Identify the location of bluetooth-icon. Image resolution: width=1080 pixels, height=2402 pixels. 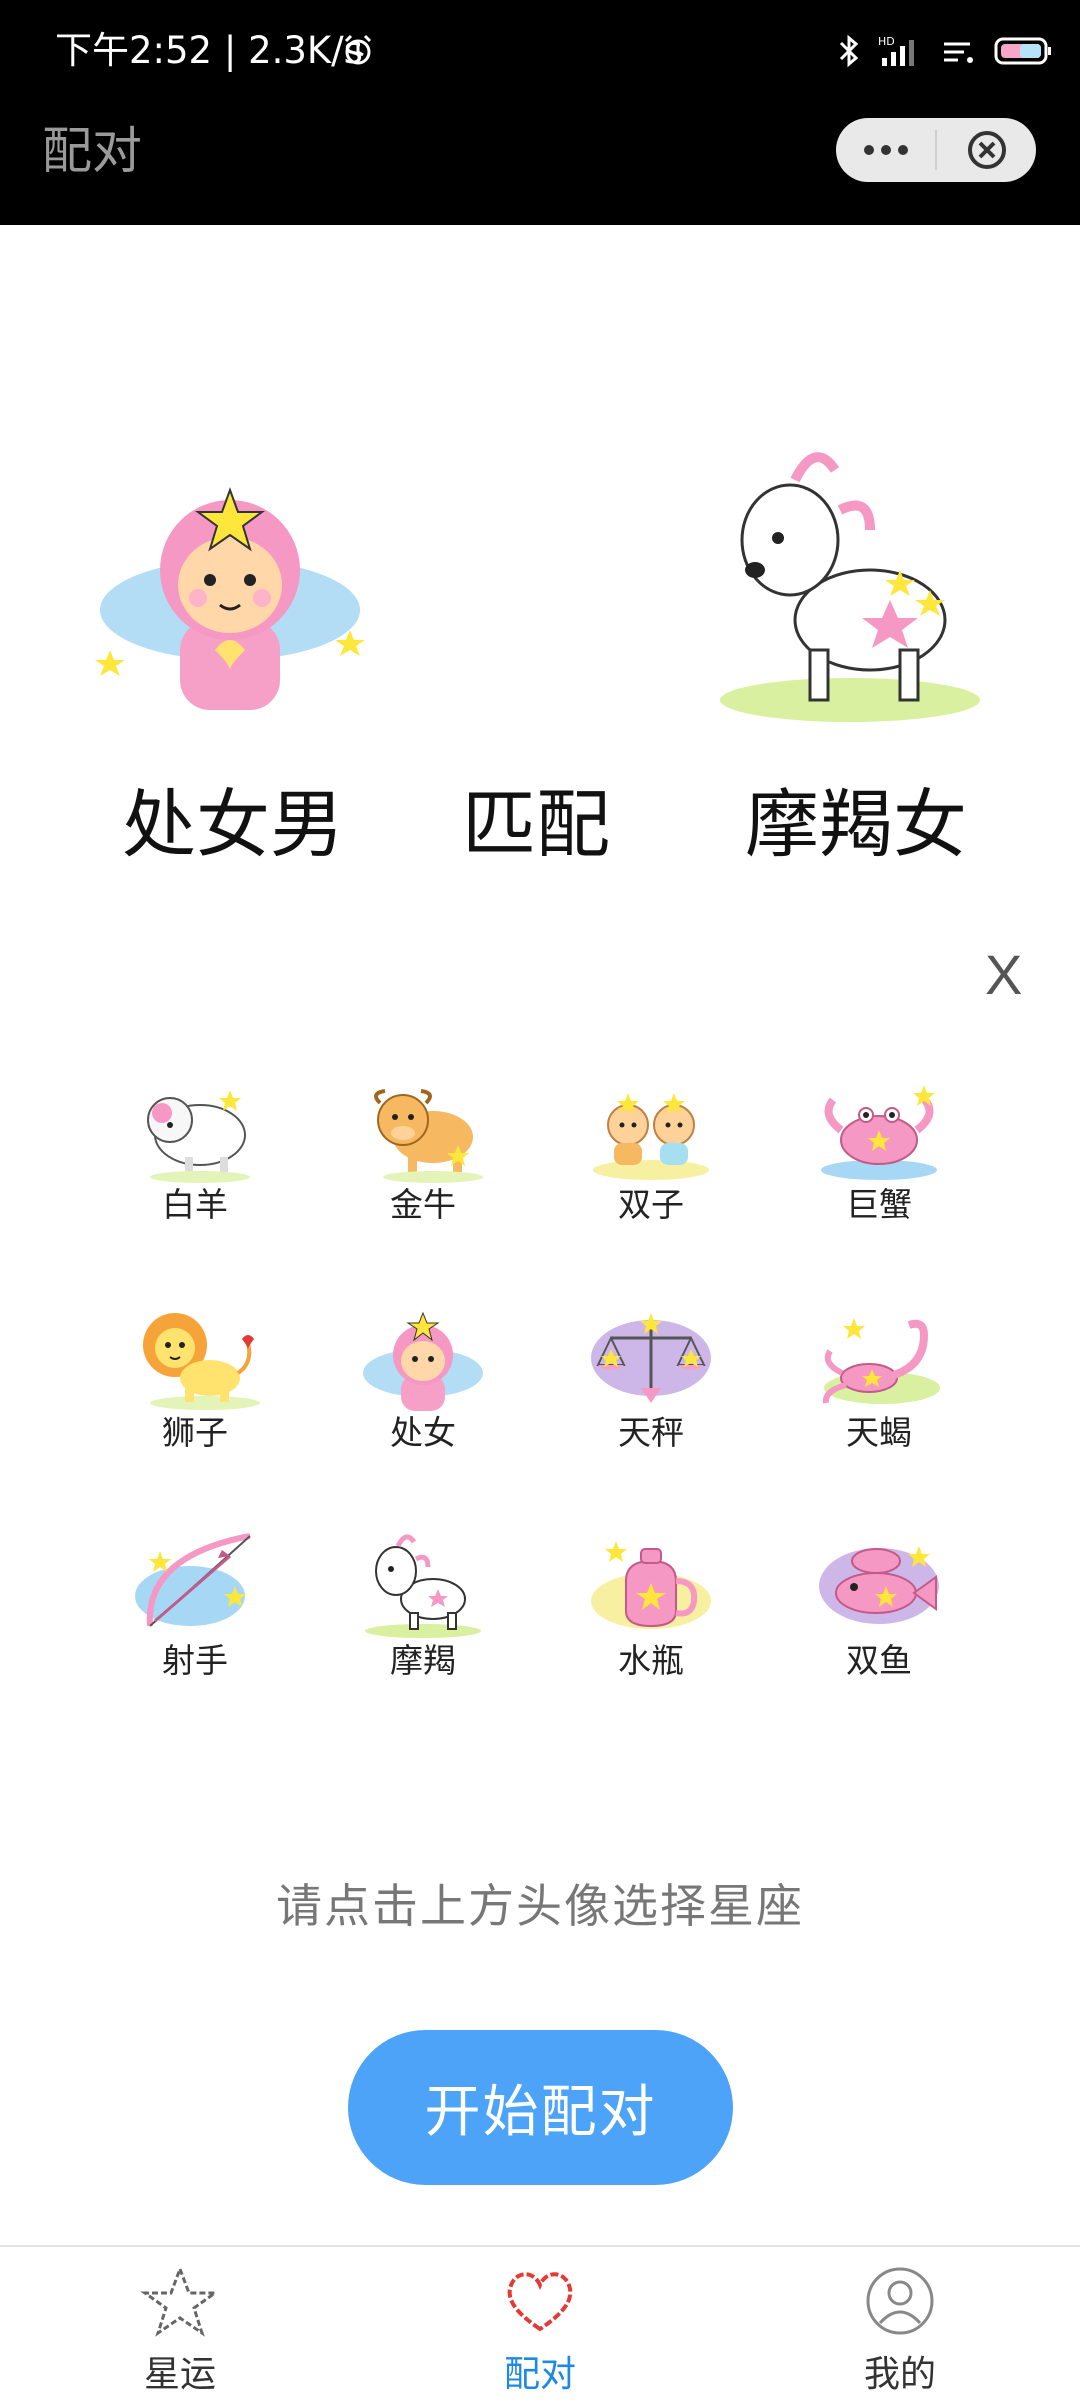
(849, 51).